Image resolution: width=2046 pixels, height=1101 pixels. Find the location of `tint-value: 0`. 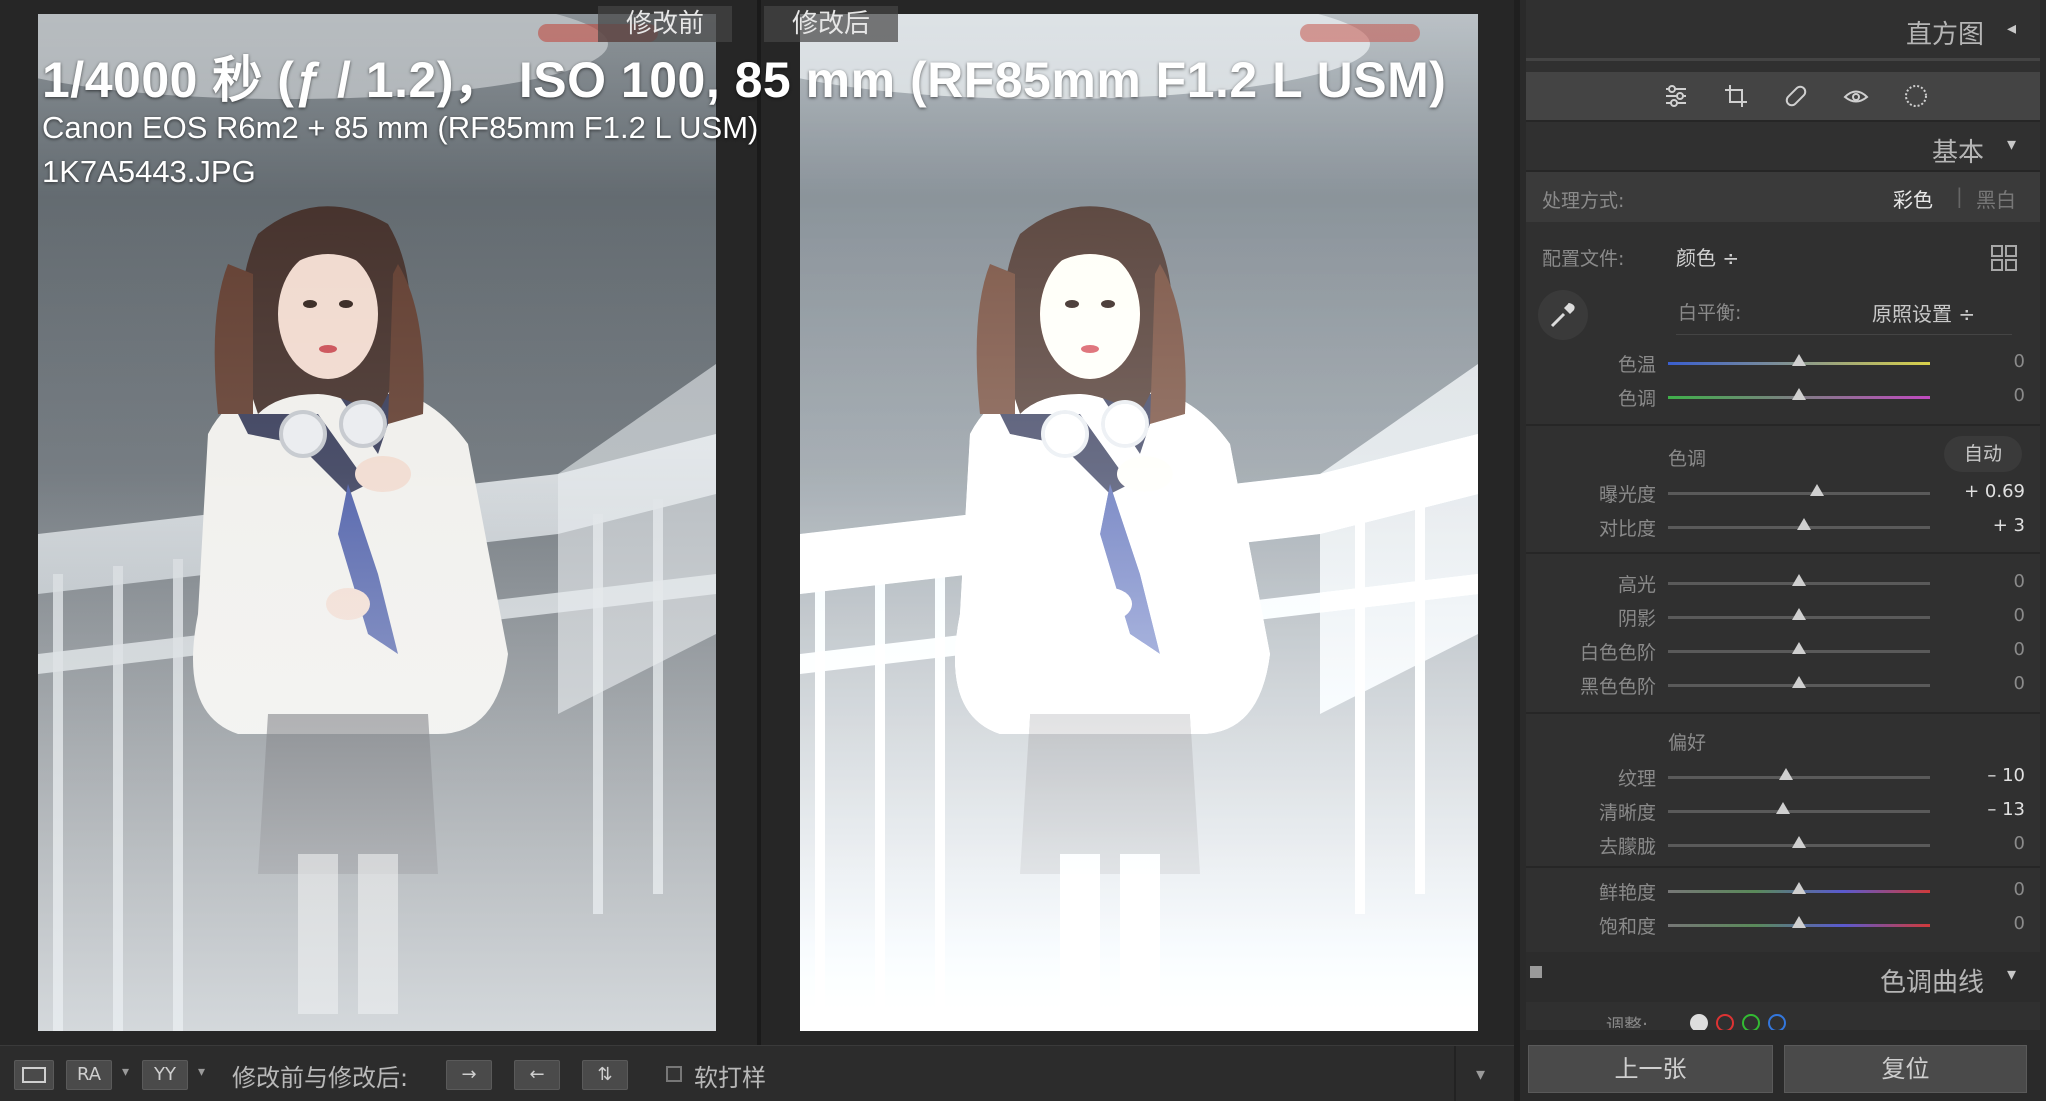

tint-value: 0 is located at coordinates (1990, 395).